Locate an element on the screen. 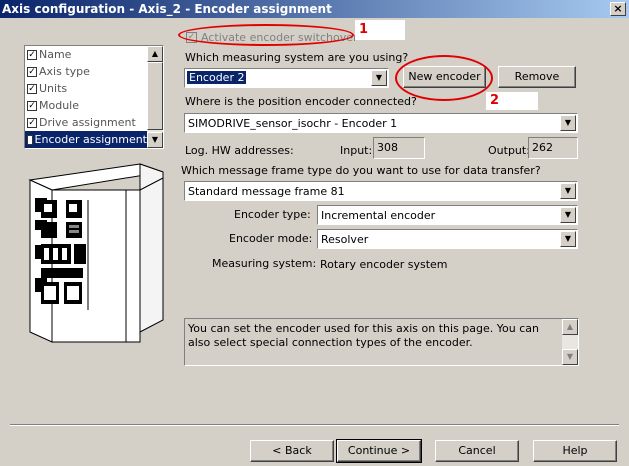 The height and width of the screenshot is (466, 629). nav-scrollbar: ▲ ▼ is located at coordinates (155, 97).